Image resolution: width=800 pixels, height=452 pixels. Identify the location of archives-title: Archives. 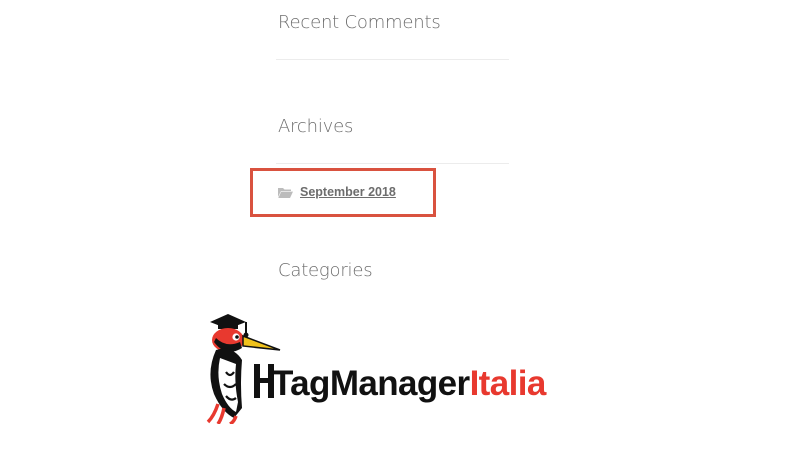
(316, 126).